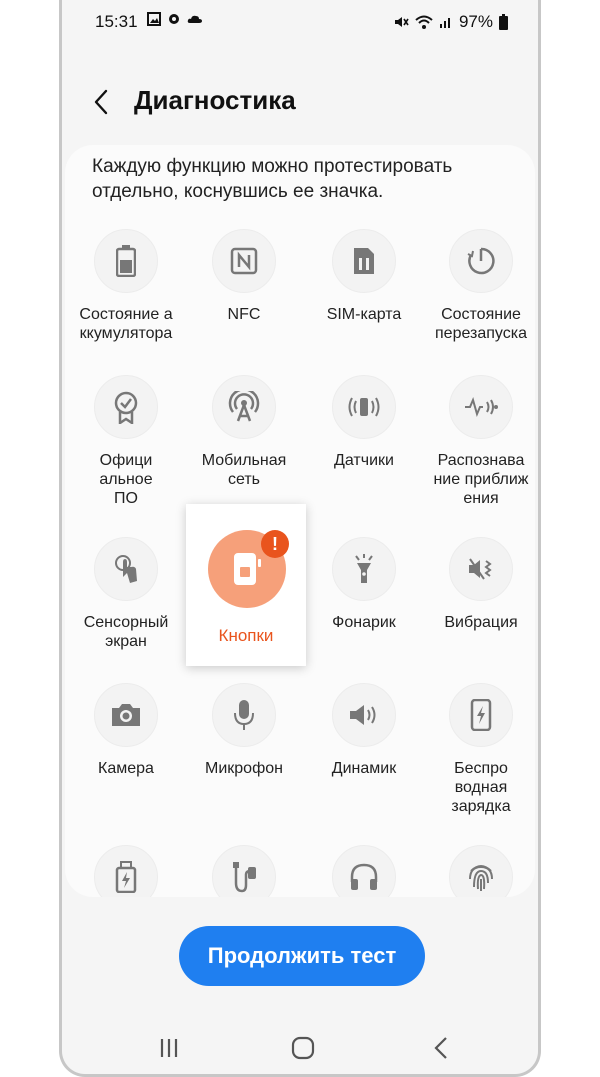  I want to click on status-time: 15:31, so click(116, 21).